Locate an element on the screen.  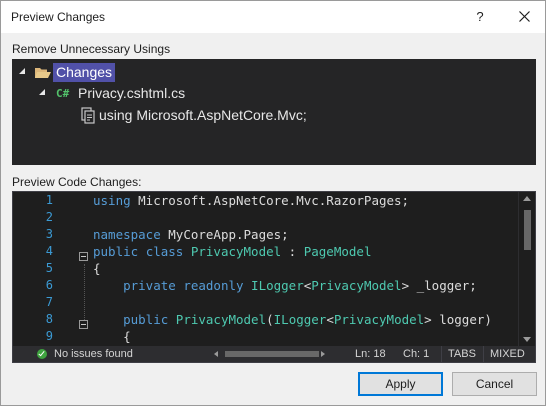
line-number: 5 is located at coordinates (49, 268).